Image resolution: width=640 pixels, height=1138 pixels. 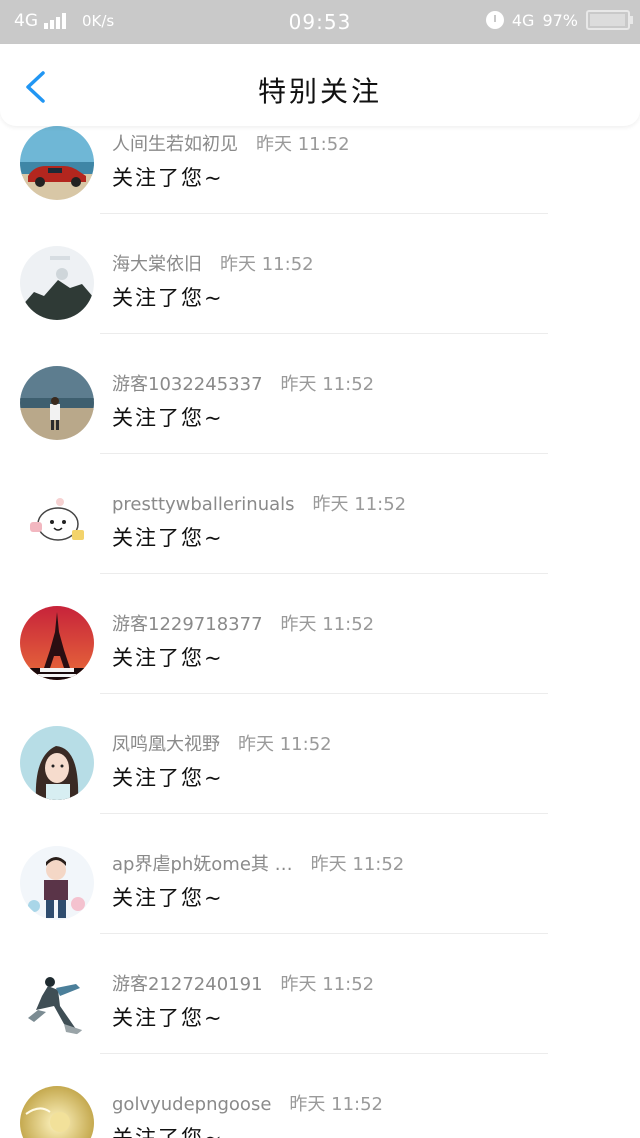 I want to click on list-item: ap界虐ph妩ome其 … 昨天 11:52 关注了您~, so click(x=320, y=874).